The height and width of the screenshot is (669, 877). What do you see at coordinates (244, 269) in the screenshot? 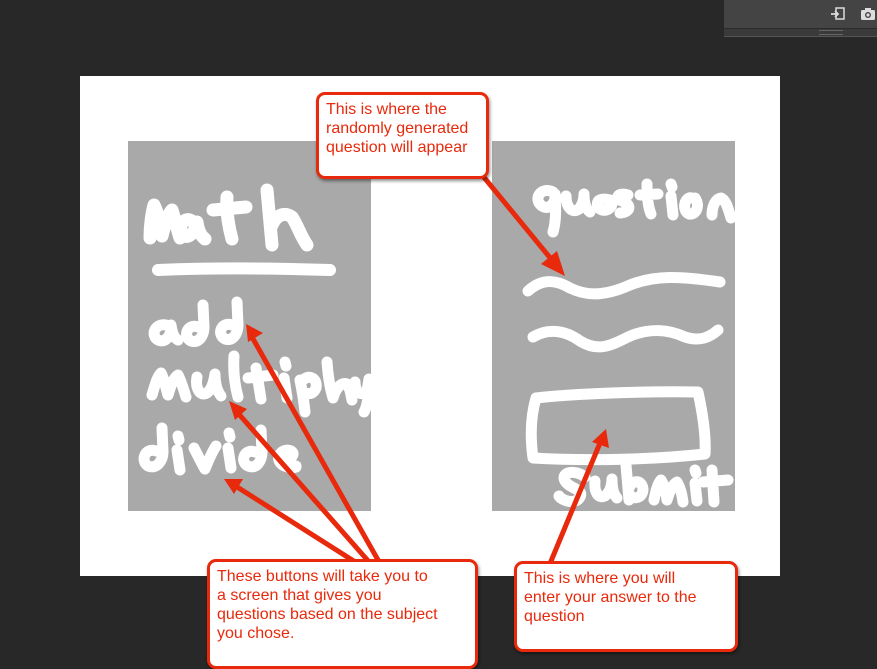
I see `title-underline-sketch` at bounding box center [244, 269].